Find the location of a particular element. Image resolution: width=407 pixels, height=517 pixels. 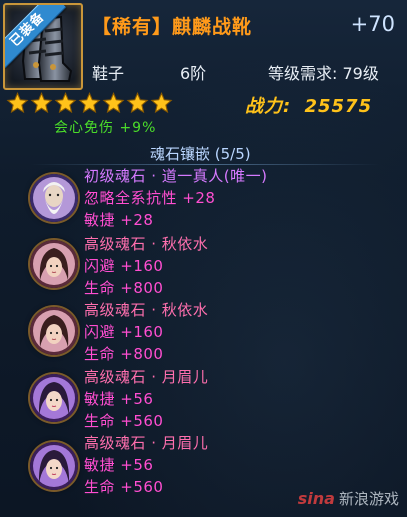

gem-info-1: 初级魂石 · 道一真人(唯一) 忽略全系抗性 +28 敏捷 +28 is located at coordinates (176, 198).